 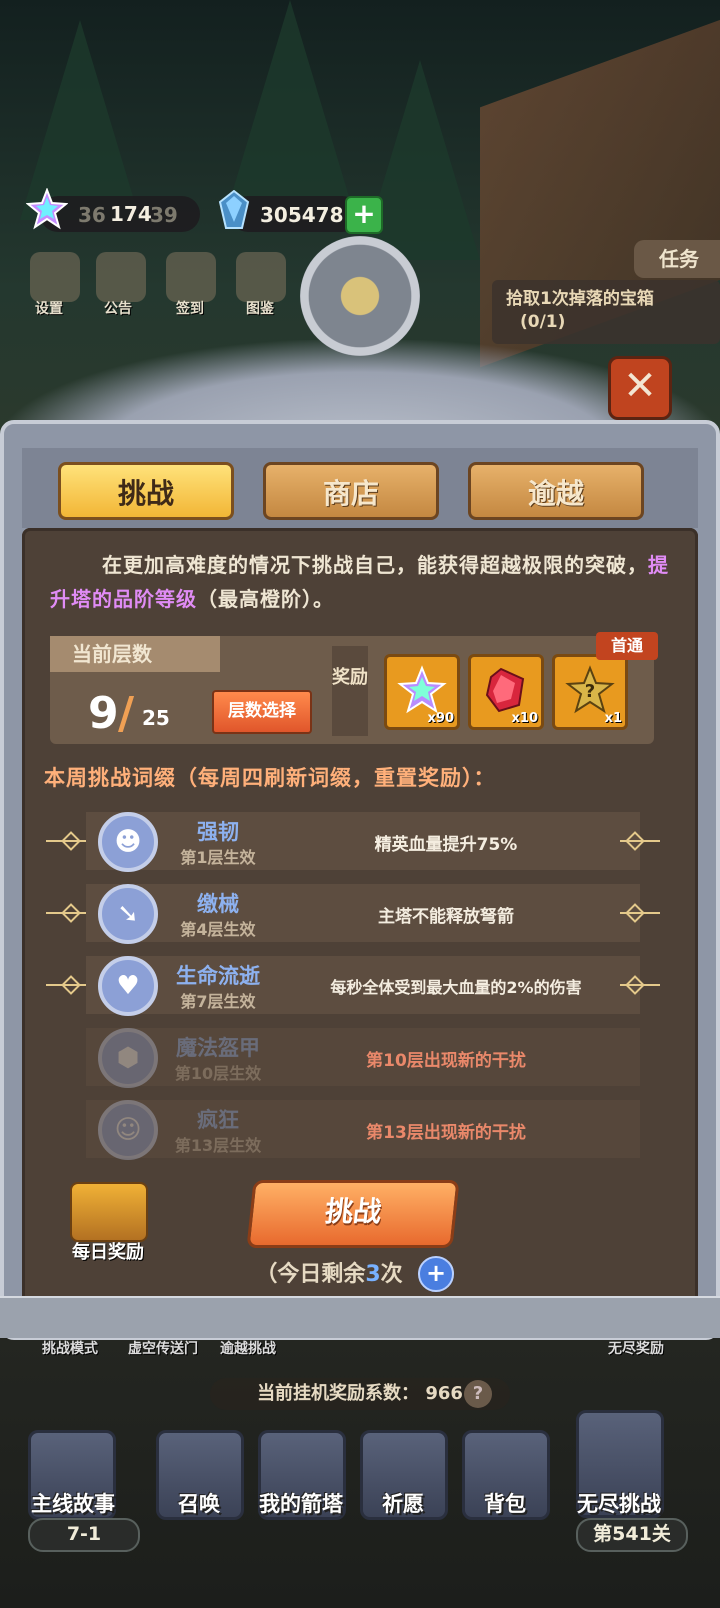 What do you see at coordinates (556, 491) in the screenshot?
I see `tab-transcend: 逾越` at bounding box center [556, 491].